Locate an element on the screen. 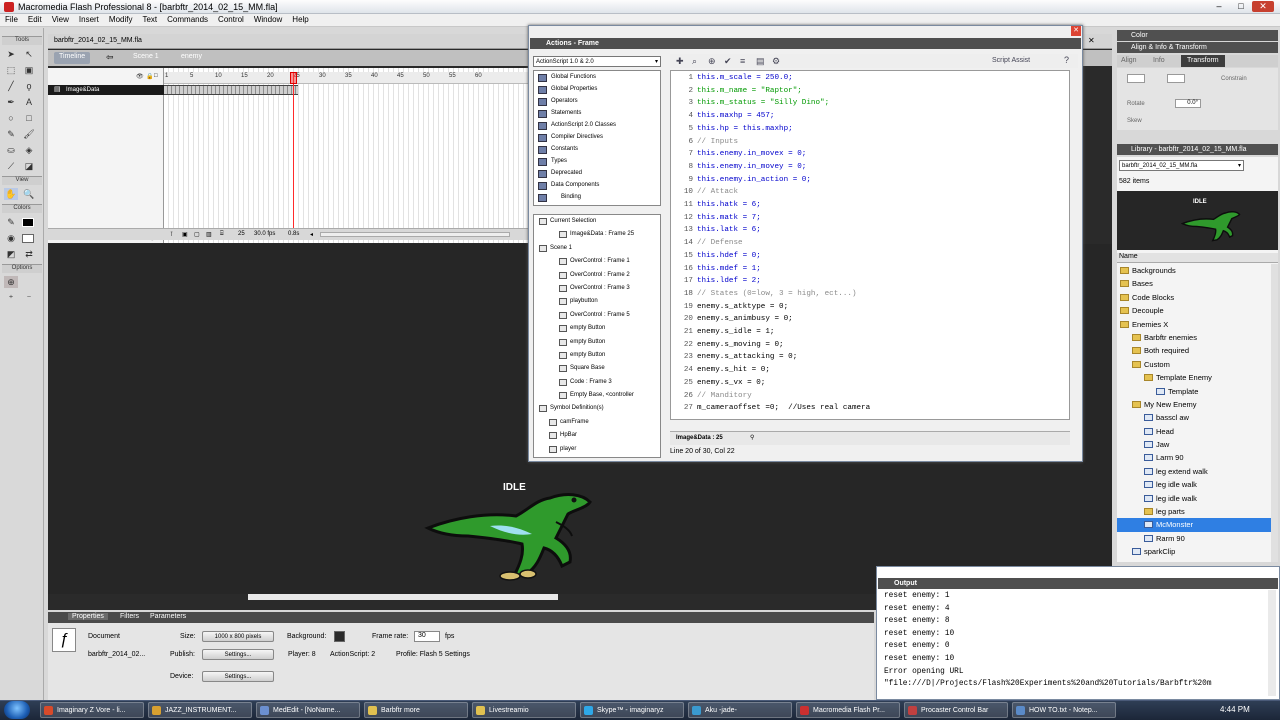 The height and width of the screenshot is (720, 1280). toolbox-item: Operators is located at coordinates (597, 101).